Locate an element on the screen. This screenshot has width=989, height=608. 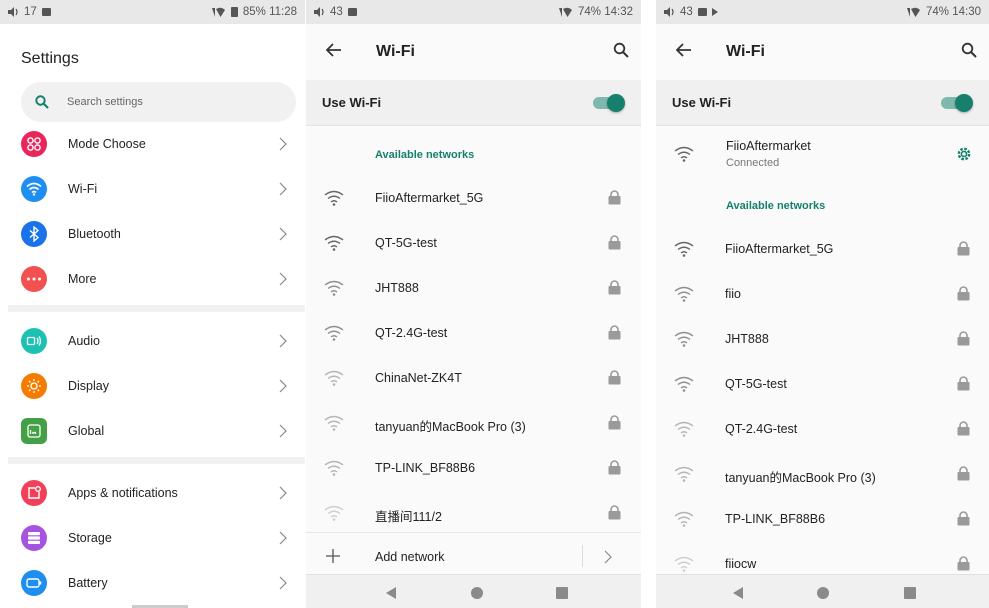
network-row: ChinaNet-ZK4T is located at coordinates (473, 378).